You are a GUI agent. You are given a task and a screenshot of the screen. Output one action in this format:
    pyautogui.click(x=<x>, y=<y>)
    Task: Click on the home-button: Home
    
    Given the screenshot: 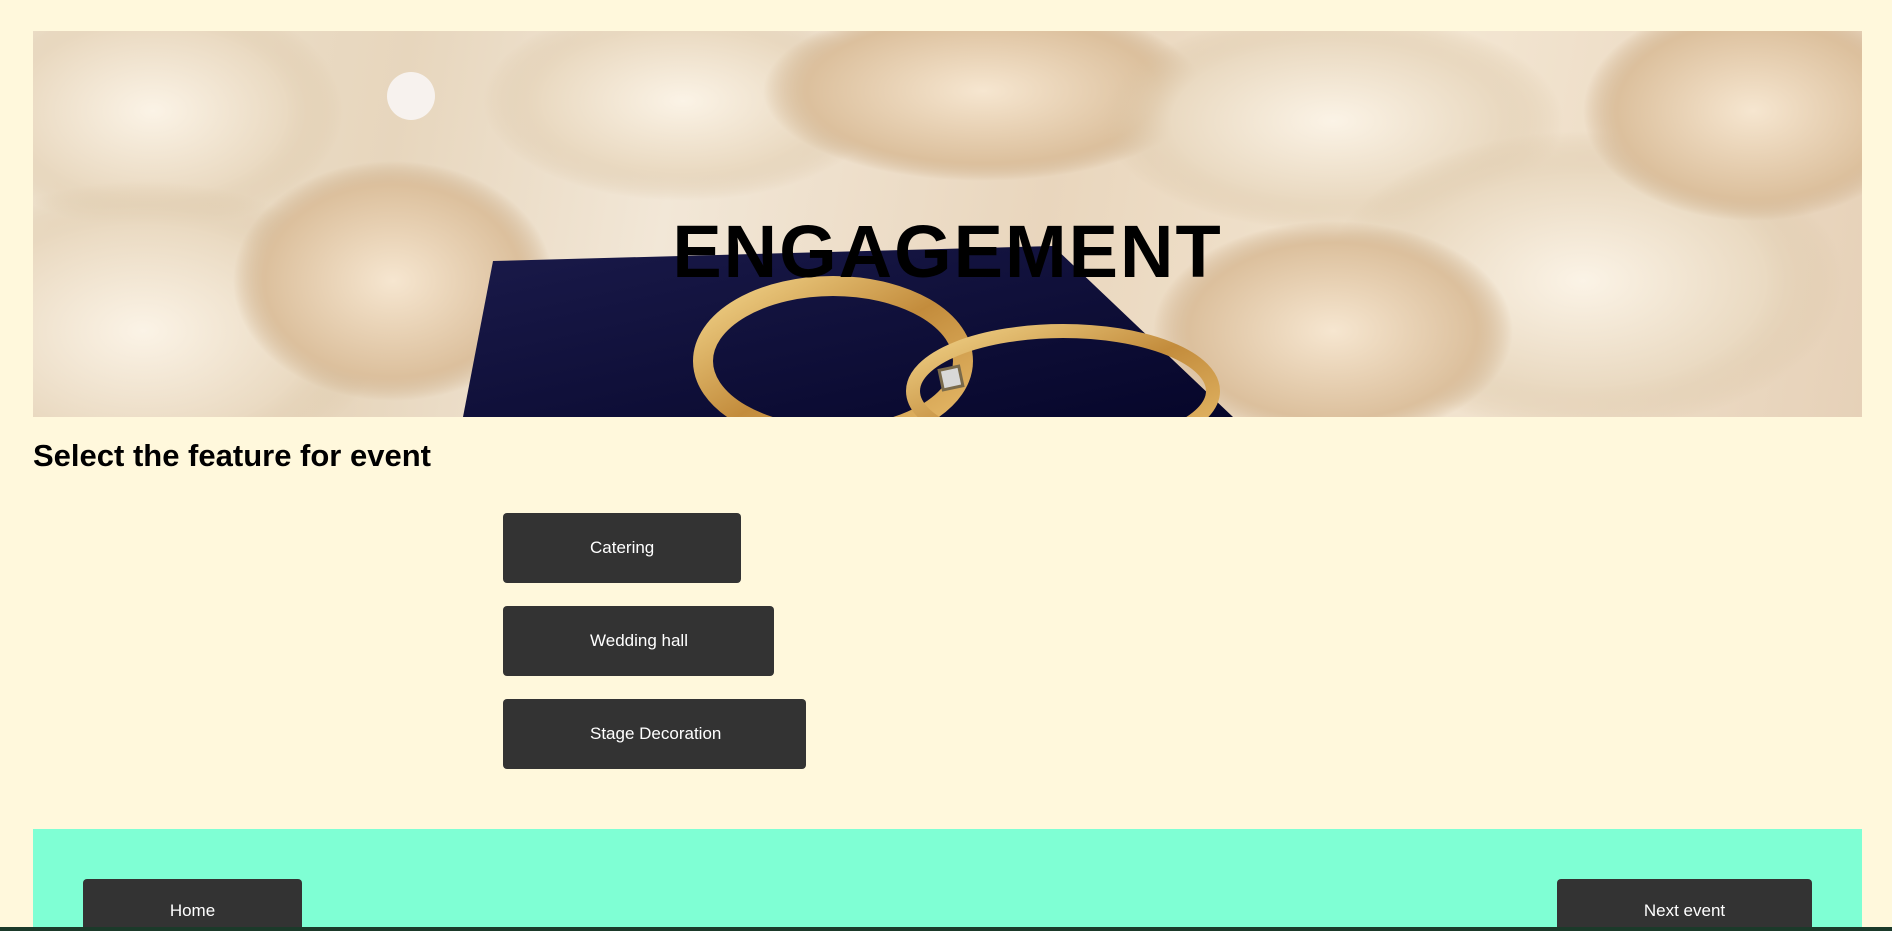 What is the action you would take?
    pyautogui.click(x=192, y=905)
    